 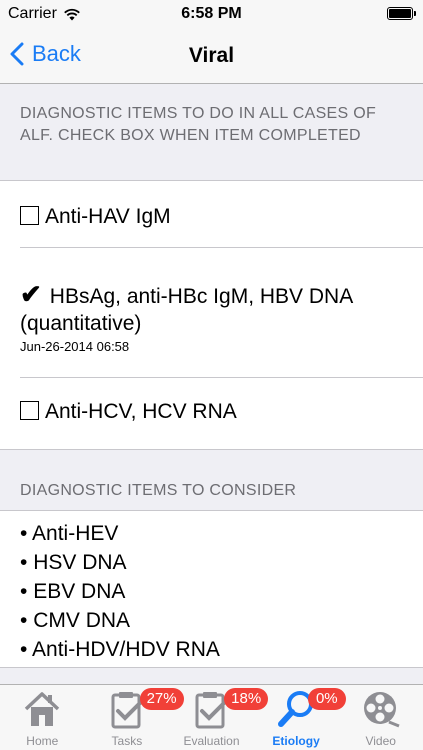 What do you see at coordinates (42, 709) in the screenshot?
I see `home-icon` at bounding box center [42, 709].